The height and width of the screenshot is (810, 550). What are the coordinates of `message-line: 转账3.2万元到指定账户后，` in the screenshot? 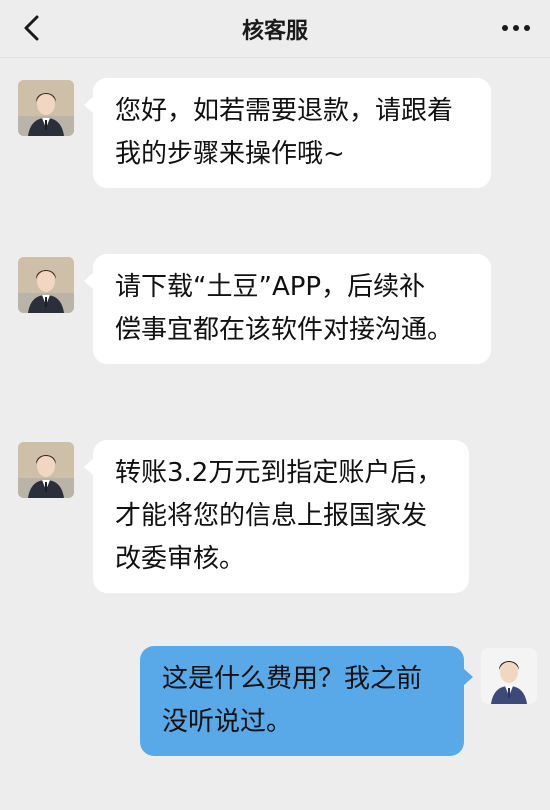 It's located at (279, 473).